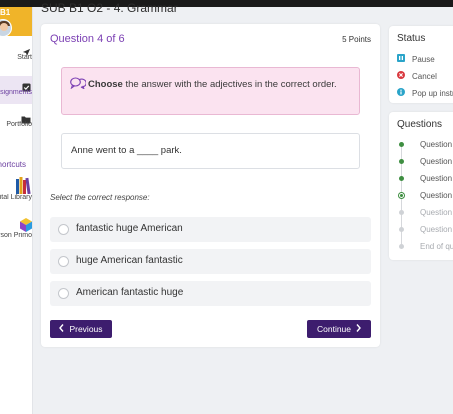 This screenshot has width=453, height=414. I want to click on question-nav-item-5: Question 5, so click(425, 212).